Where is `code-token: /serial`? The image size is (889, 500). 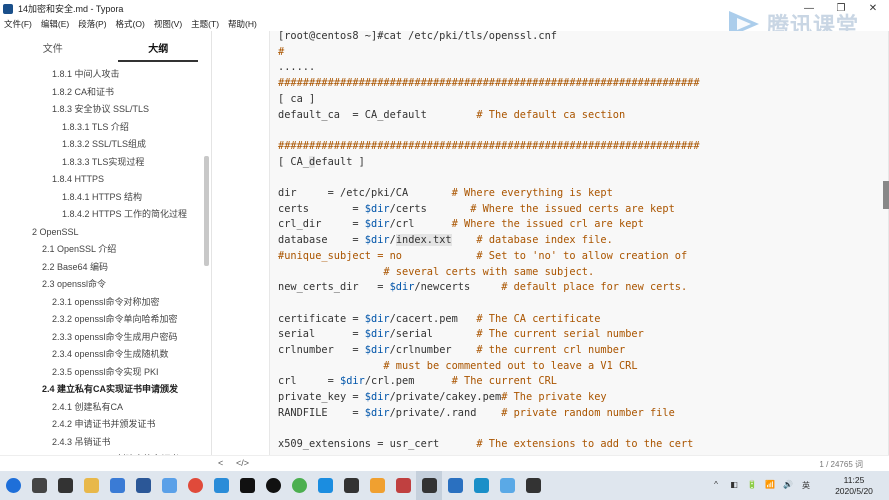
code-token: /serial is located at coordinates (433, 334).